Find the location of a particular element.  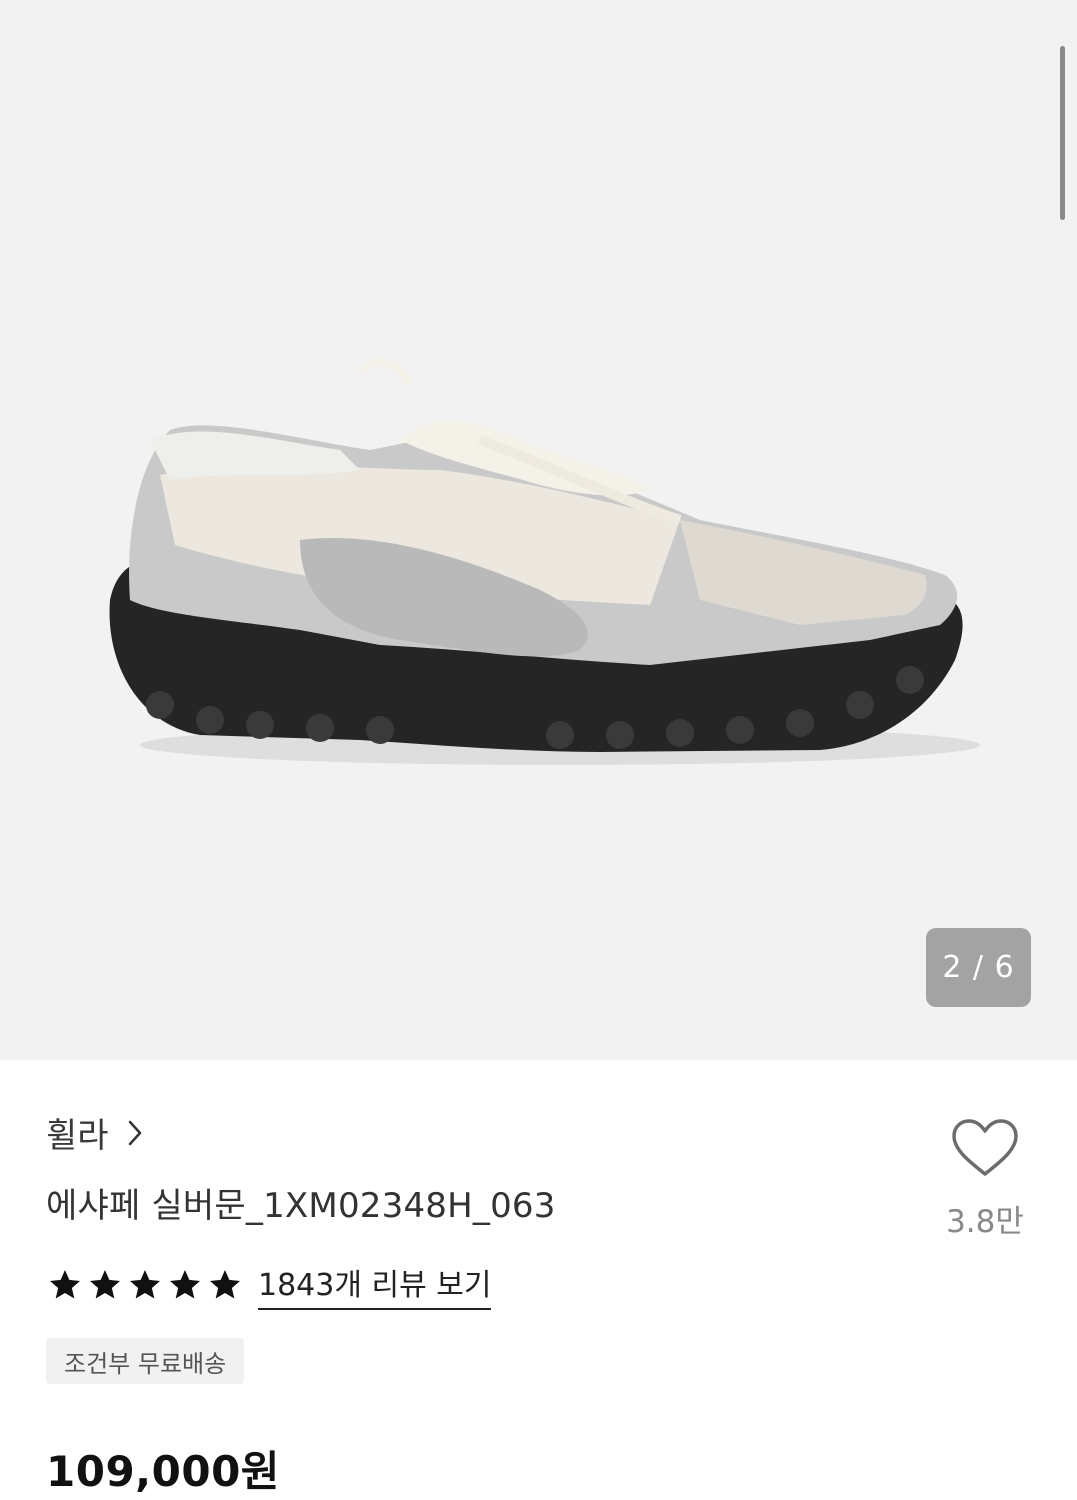

brand-link: 휠라 is located at coordinates (96, 1132).